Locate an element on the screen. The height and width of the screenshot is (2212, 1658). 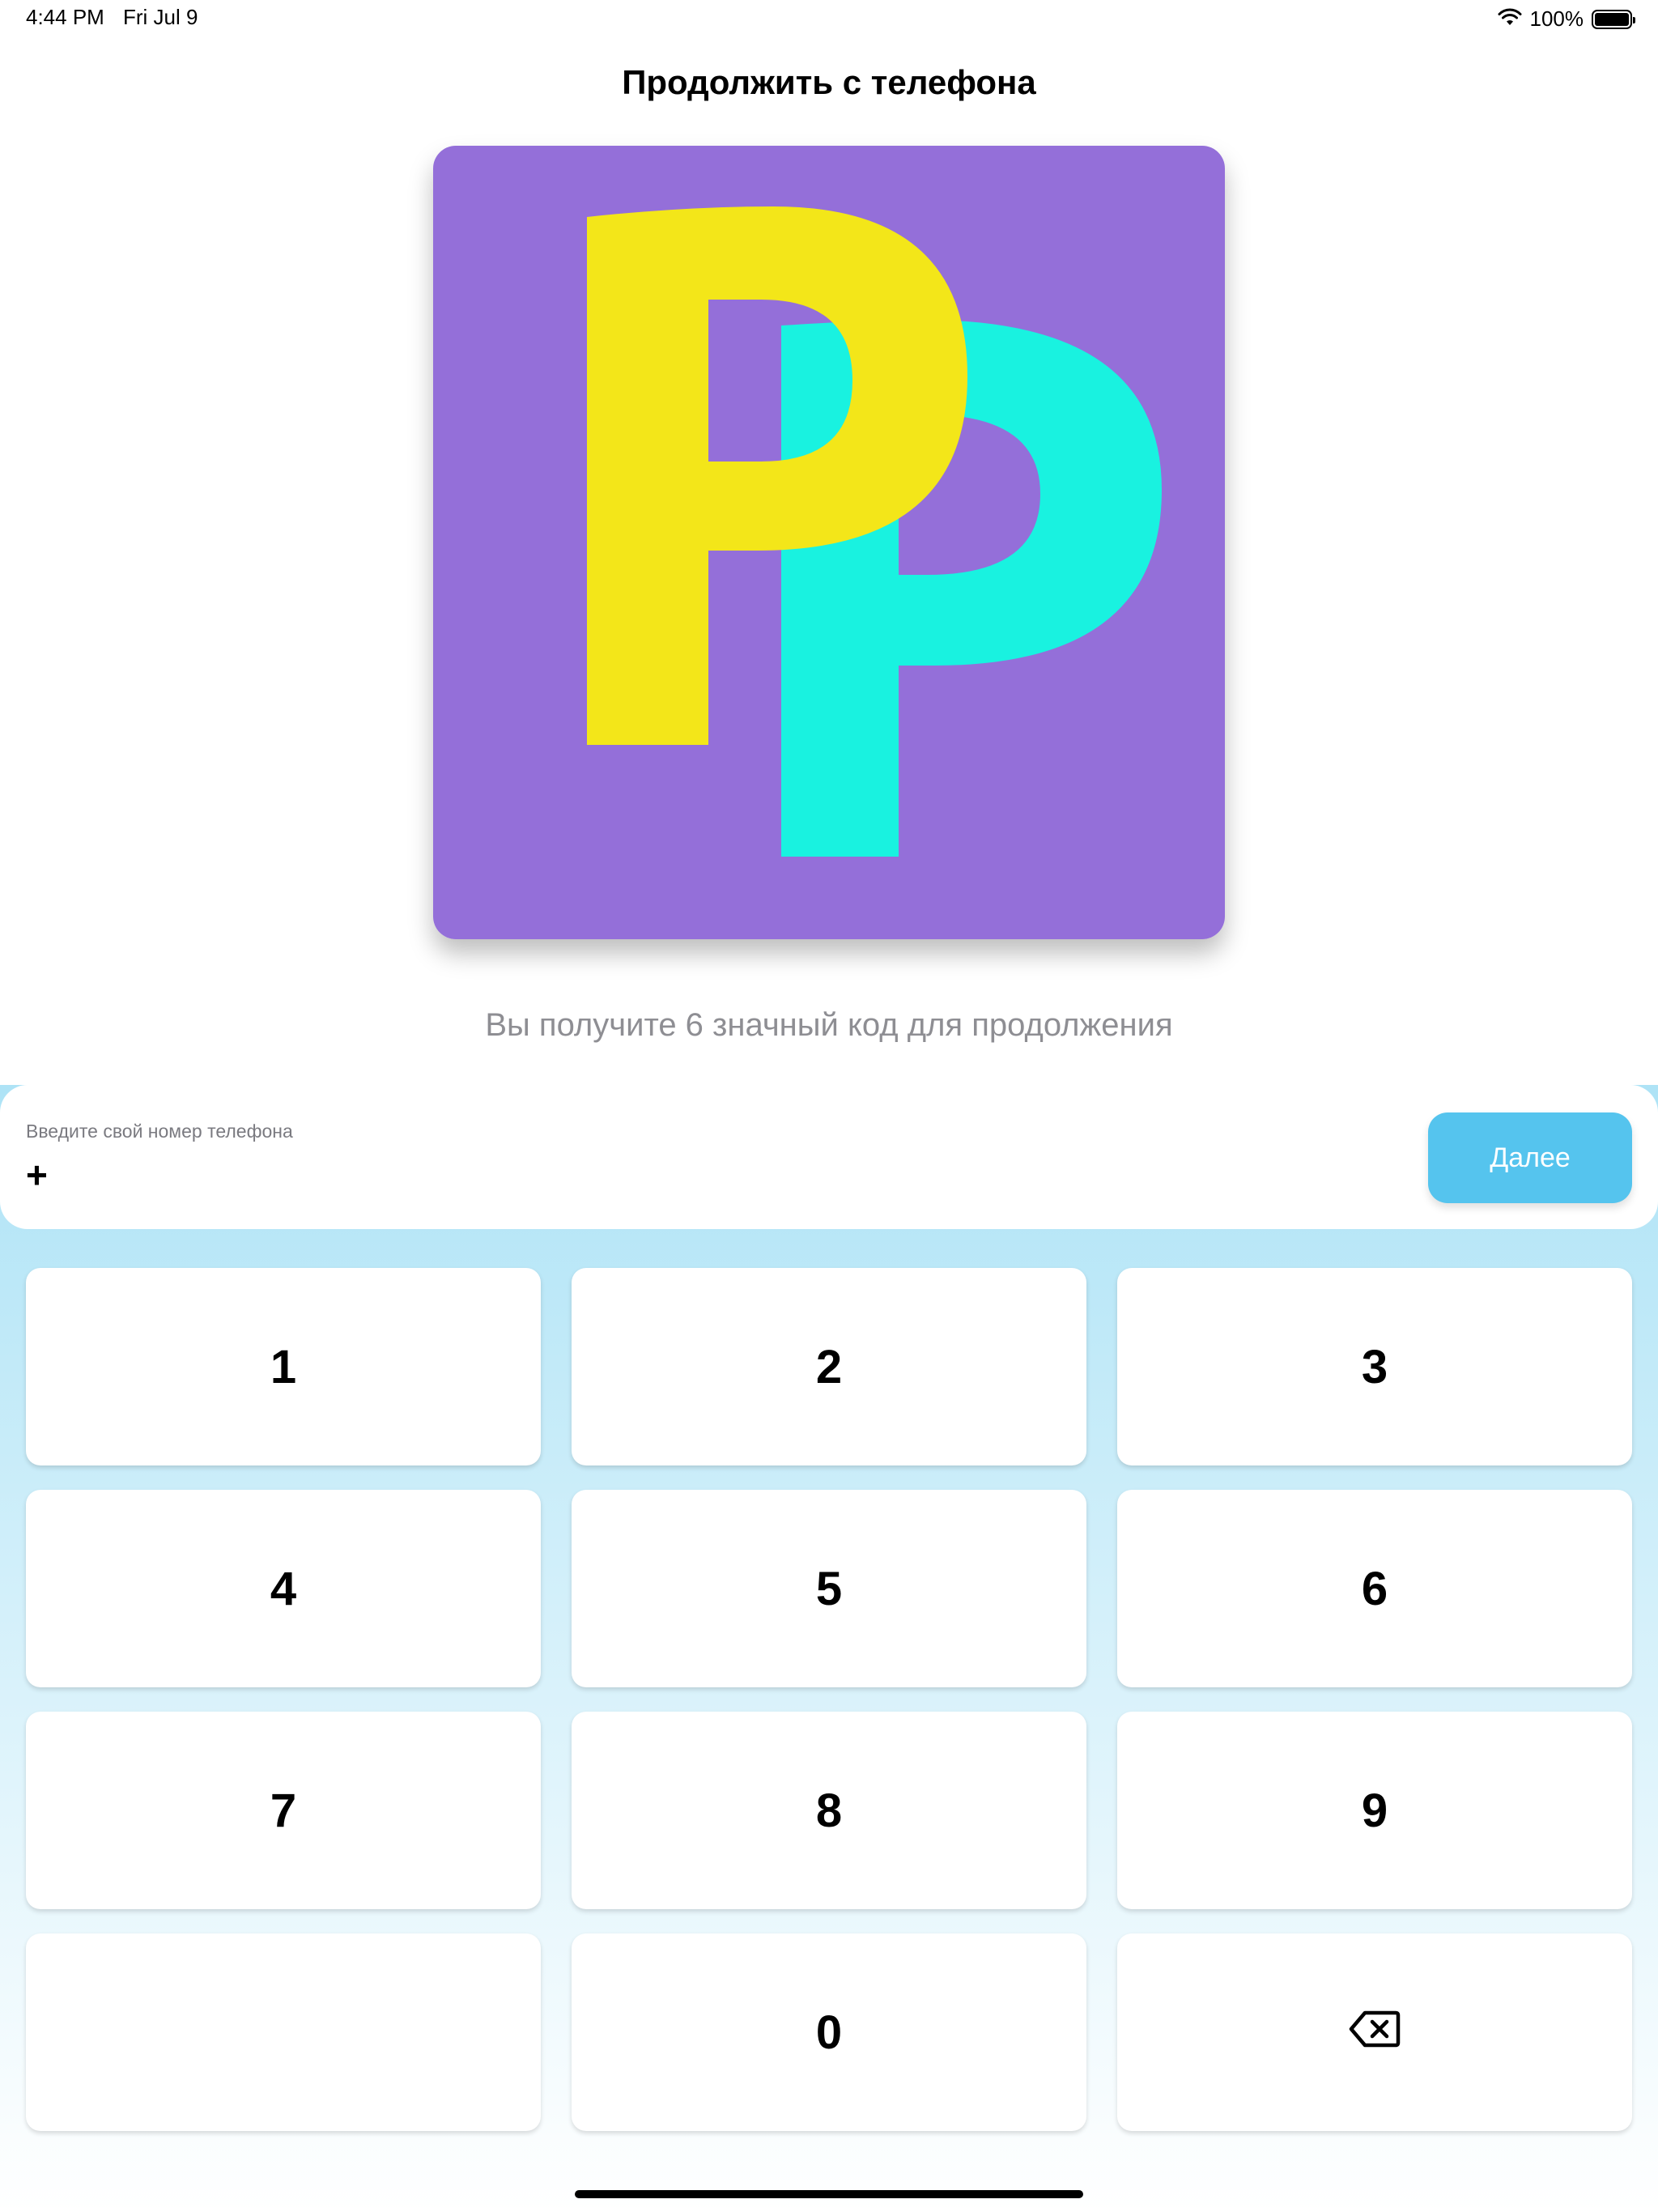
key-7: 7 is located at coordinates (283, 1811).